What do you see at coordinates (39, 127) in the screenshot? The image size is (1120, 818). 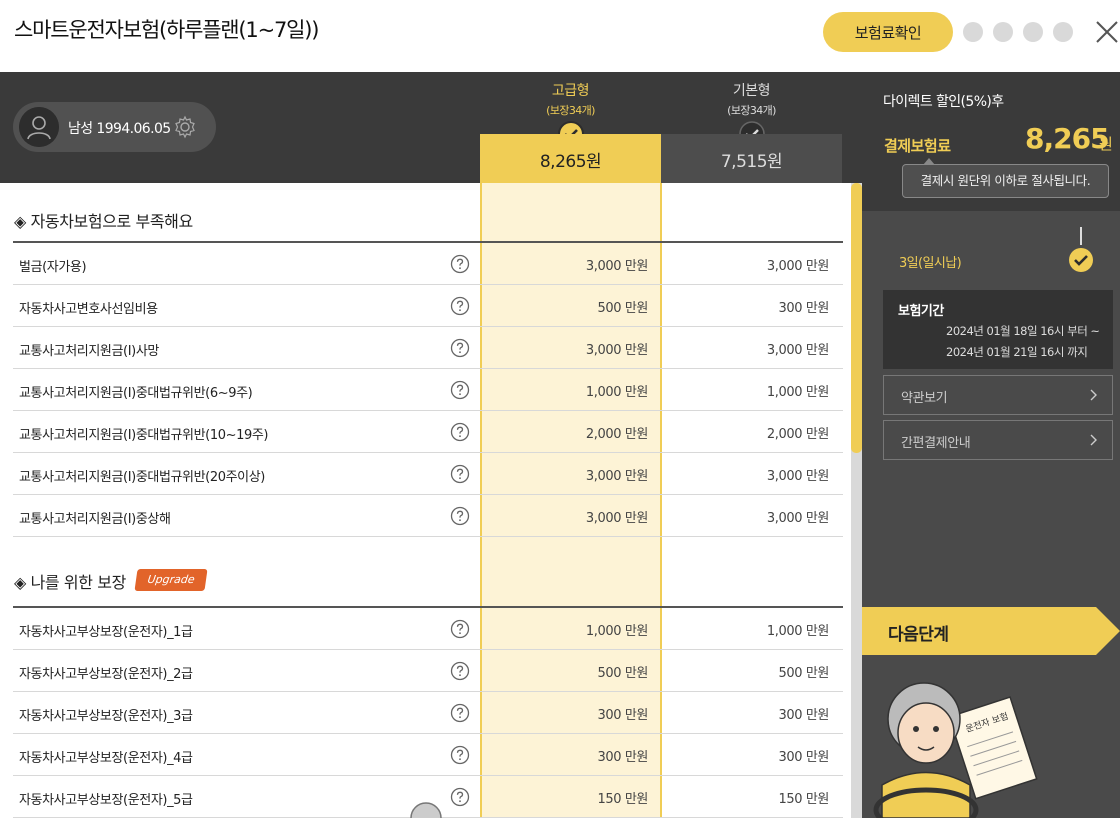 I see `user-icon` at bounding box center [39, 127].